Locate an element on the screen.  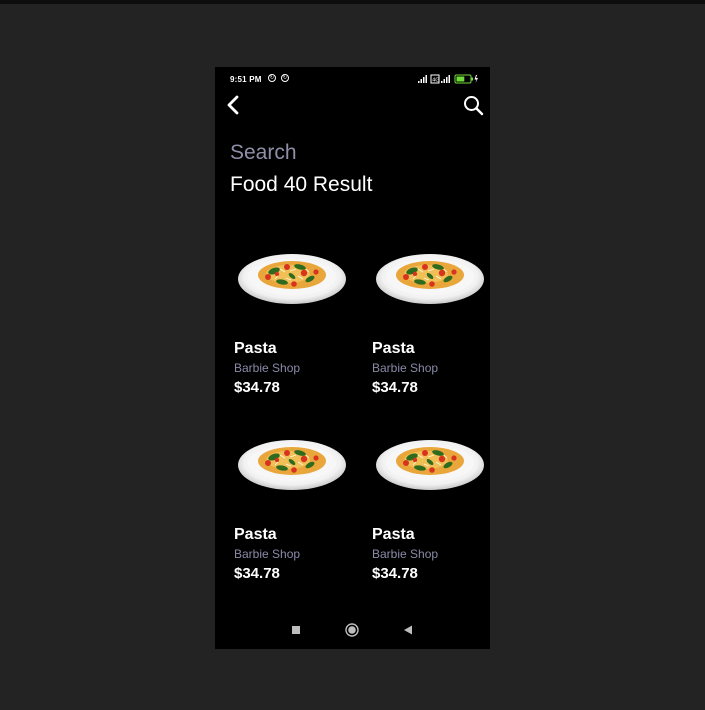
status-time: 9:51 PM is located at coordinates (246, 79).